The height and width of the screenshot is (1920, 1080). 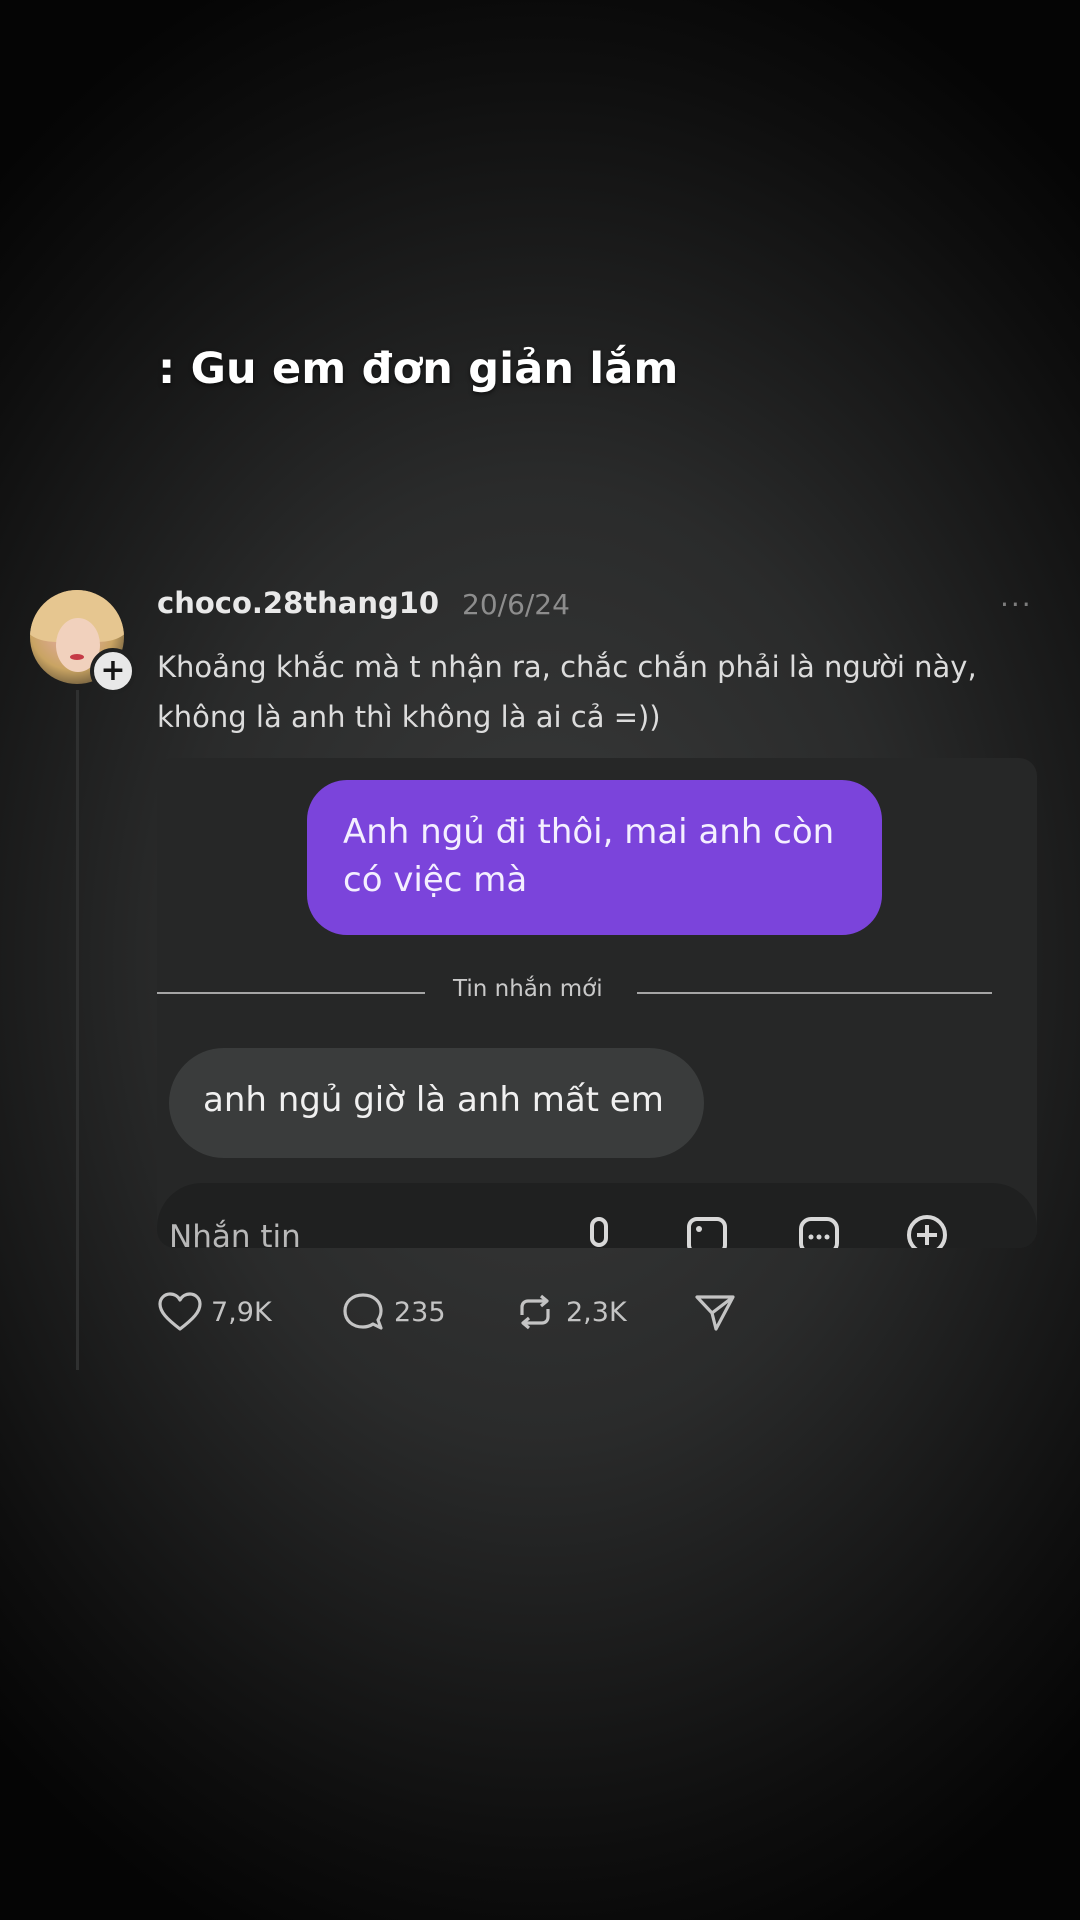 I want to click on microphone-icon, so click(x=599, y=1232).